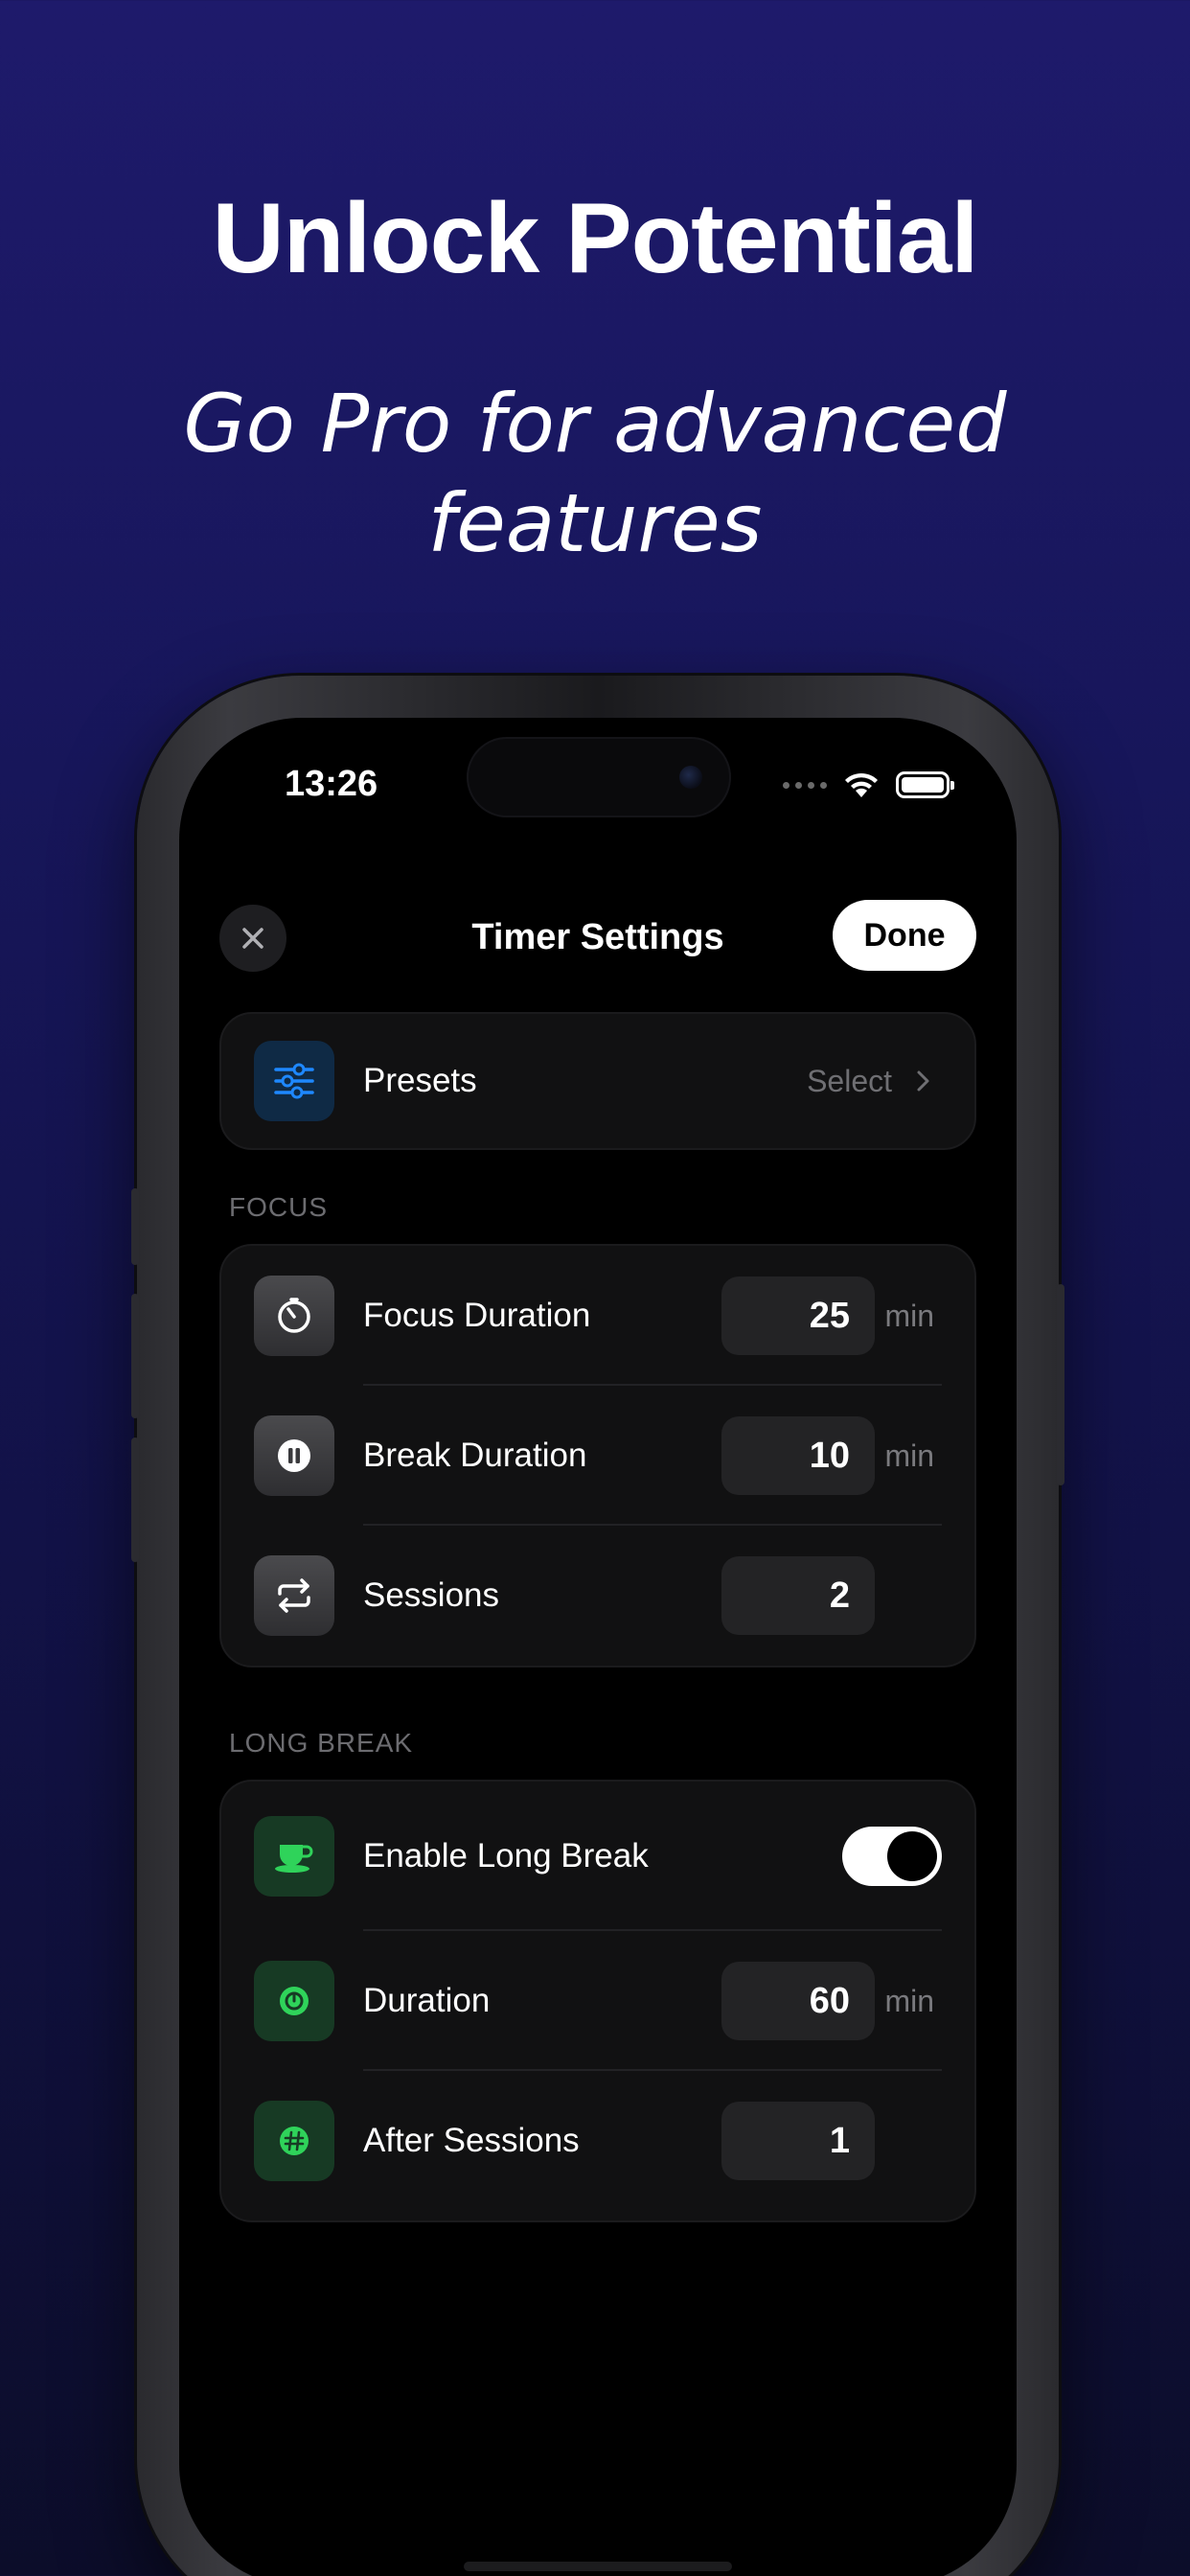 The height and width of the screenshot is (2576, 1190). Describe the element at coordinates (598, 1596) in the screenshot. I see `sessions-row: Sessions 2` at that location.